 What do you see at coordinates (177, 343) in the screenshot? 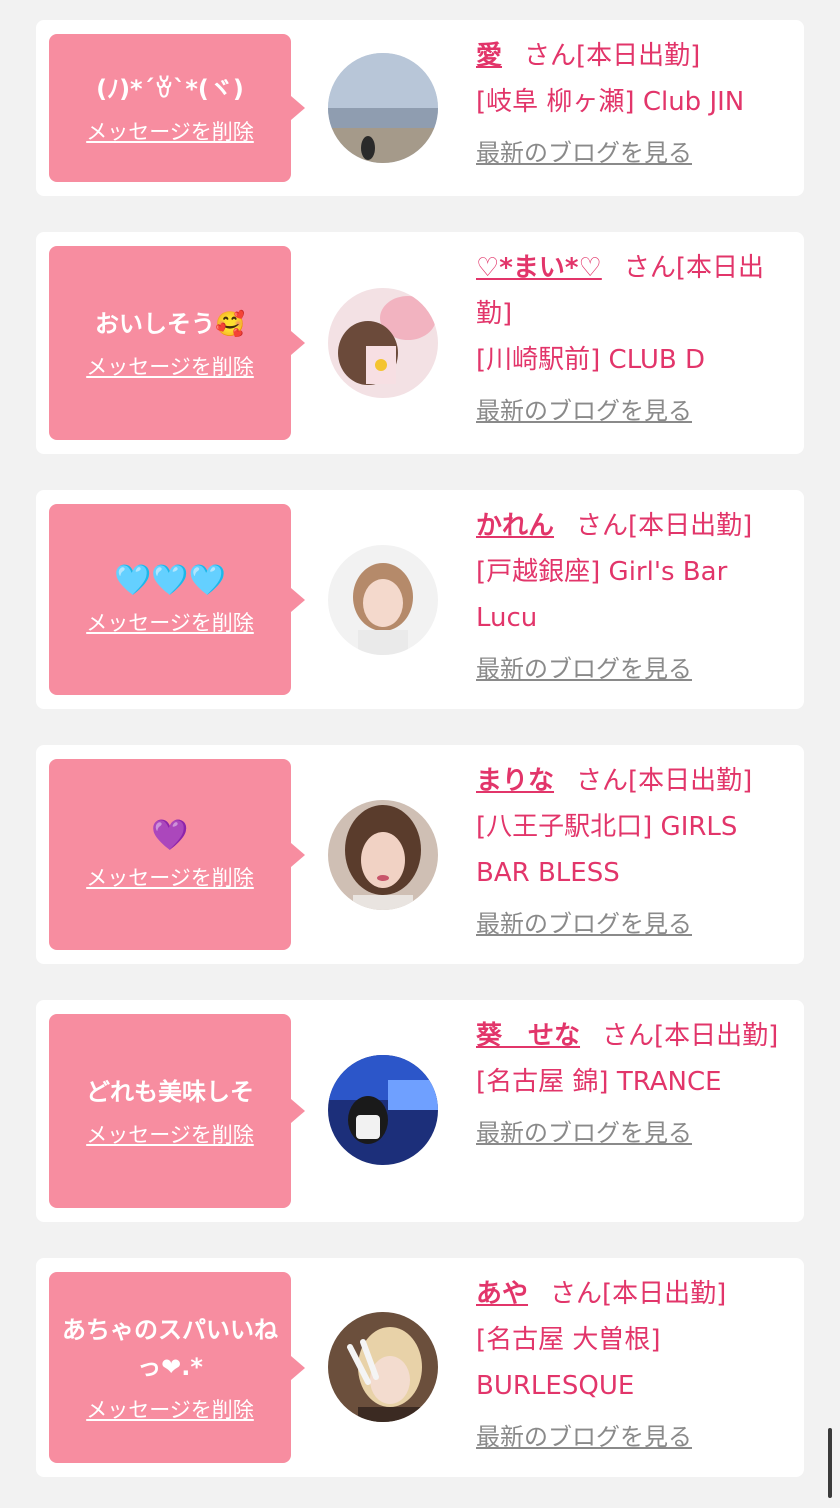
I see `message-bubble: おいしそう🥰 メッセージを削除` at bounding box center [177, 343].